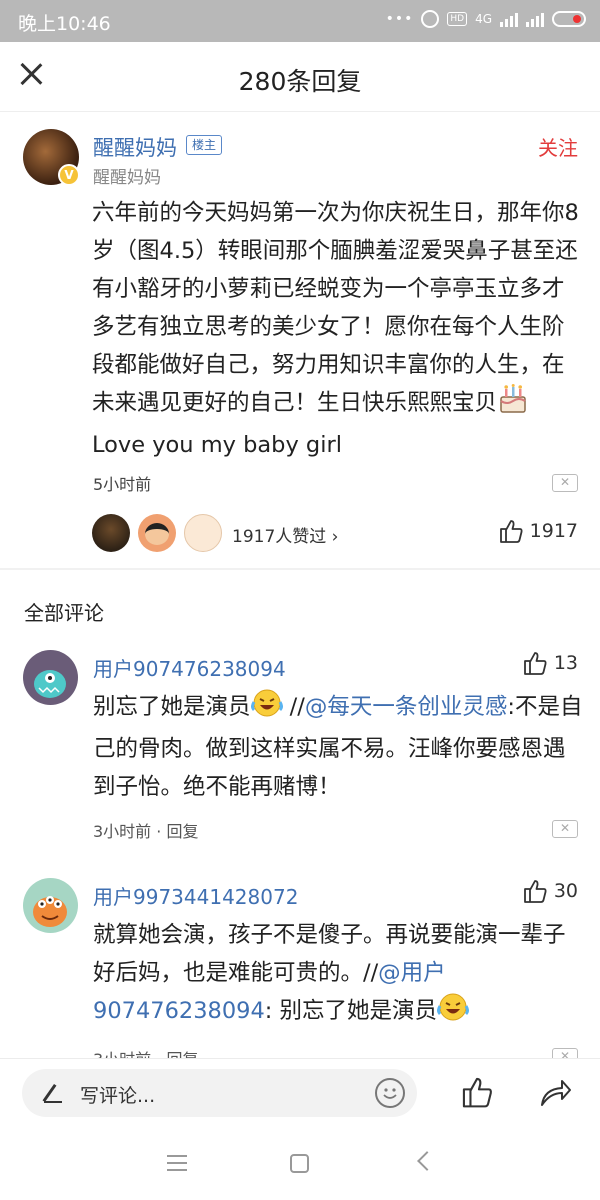 This screenshot has width=600, height=1200. I want to click on comment-like-count: 13, so click(565, 663).